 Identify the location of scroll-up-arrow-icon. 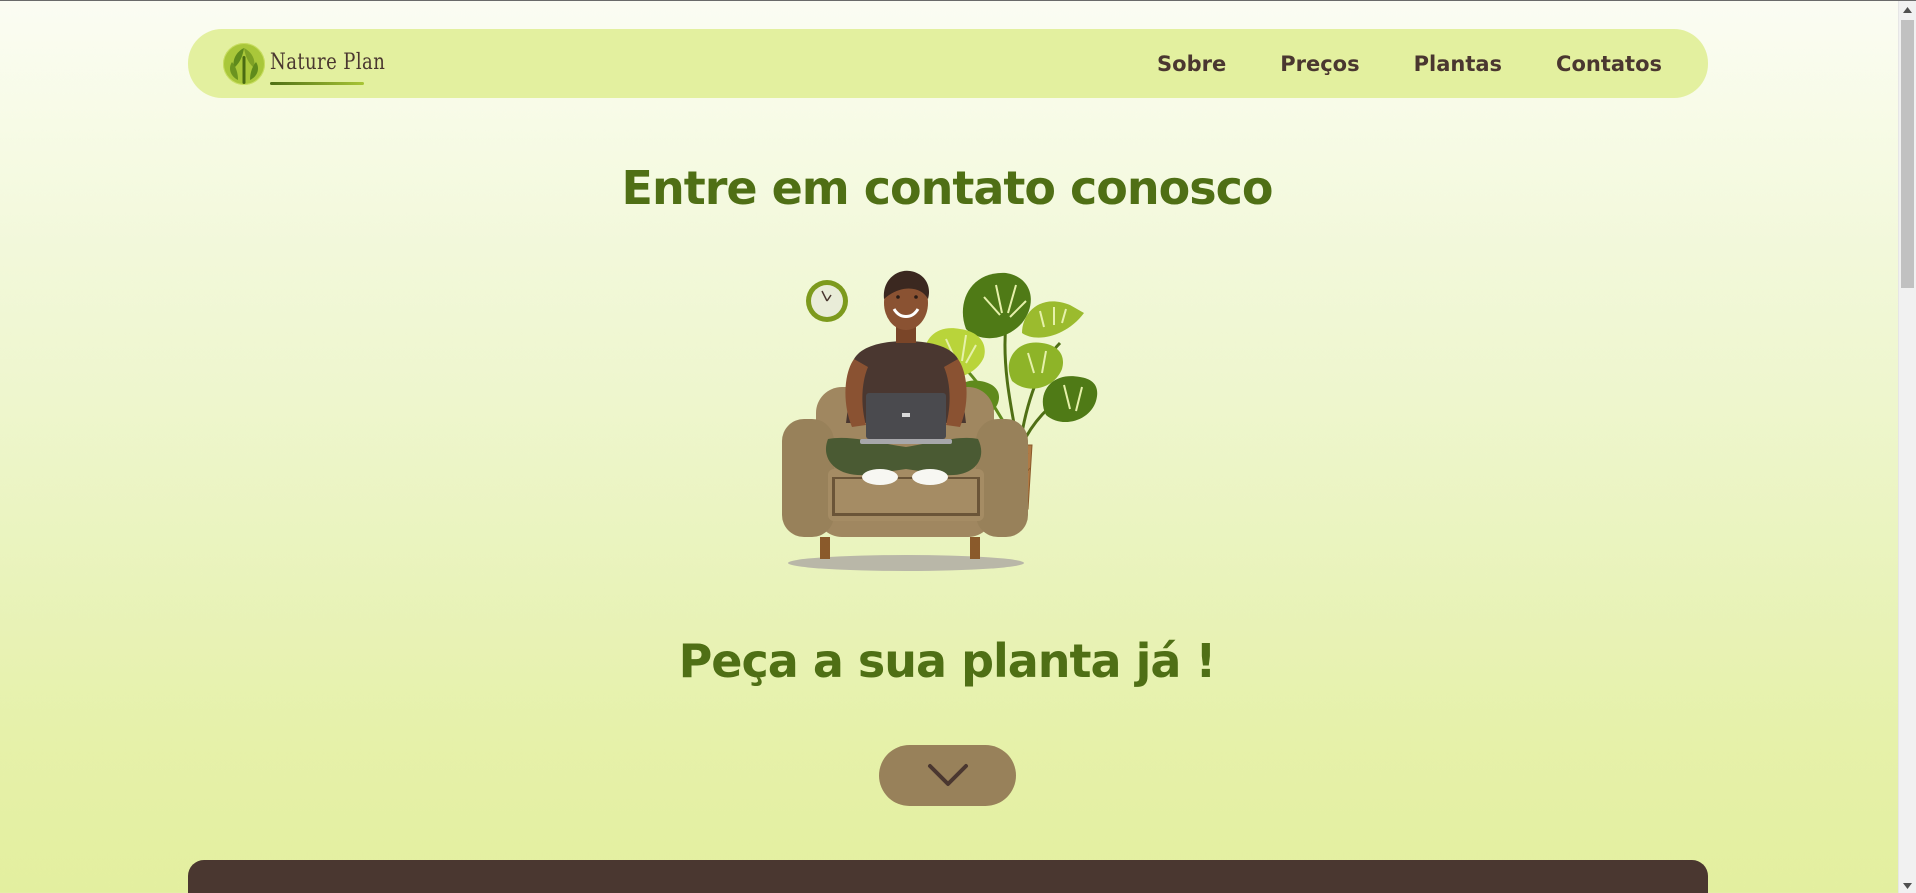
(1907, 9).